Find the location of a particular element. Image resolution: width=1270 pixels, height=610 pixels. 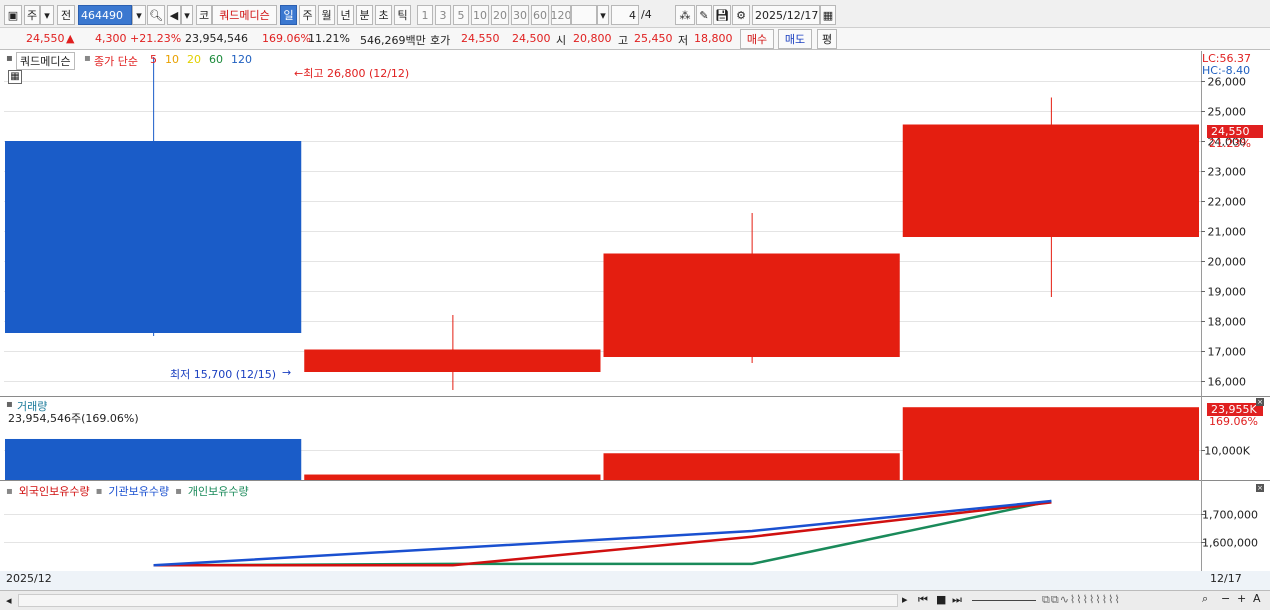

price-tick-label: 25,000 is located at coordinates (1227, 112).